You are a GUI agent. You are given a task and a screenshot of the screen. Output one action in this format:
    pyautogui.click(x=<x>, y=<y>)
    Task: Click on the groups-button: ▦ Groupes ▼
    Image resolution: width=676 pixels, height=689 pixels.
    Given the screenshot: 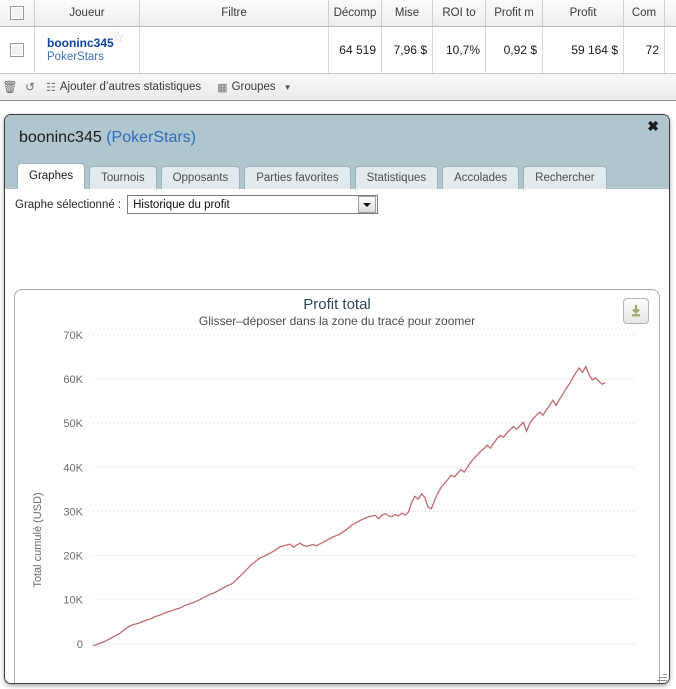 What is the action you would take?
    pyautogui.click(x=254, y=87)
    